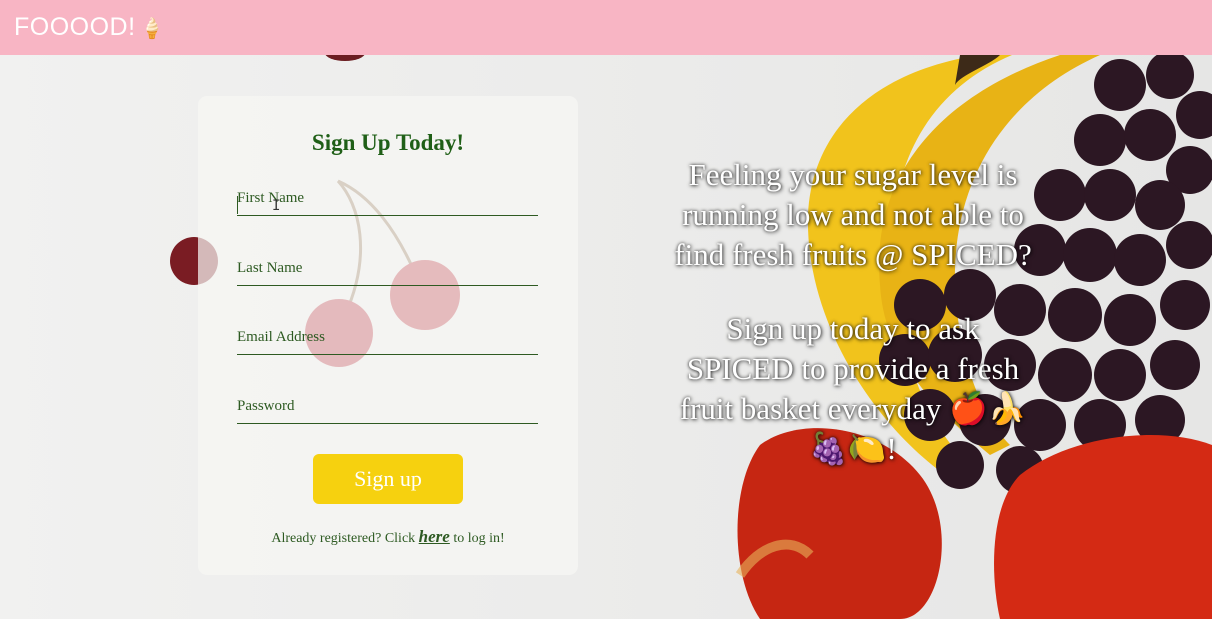 The height and width of the screenshot is (619, 1212). Describe the element at coordinates (152, 29) in the screenshot. I see `ice-cream-icon: 🍦` at that location.